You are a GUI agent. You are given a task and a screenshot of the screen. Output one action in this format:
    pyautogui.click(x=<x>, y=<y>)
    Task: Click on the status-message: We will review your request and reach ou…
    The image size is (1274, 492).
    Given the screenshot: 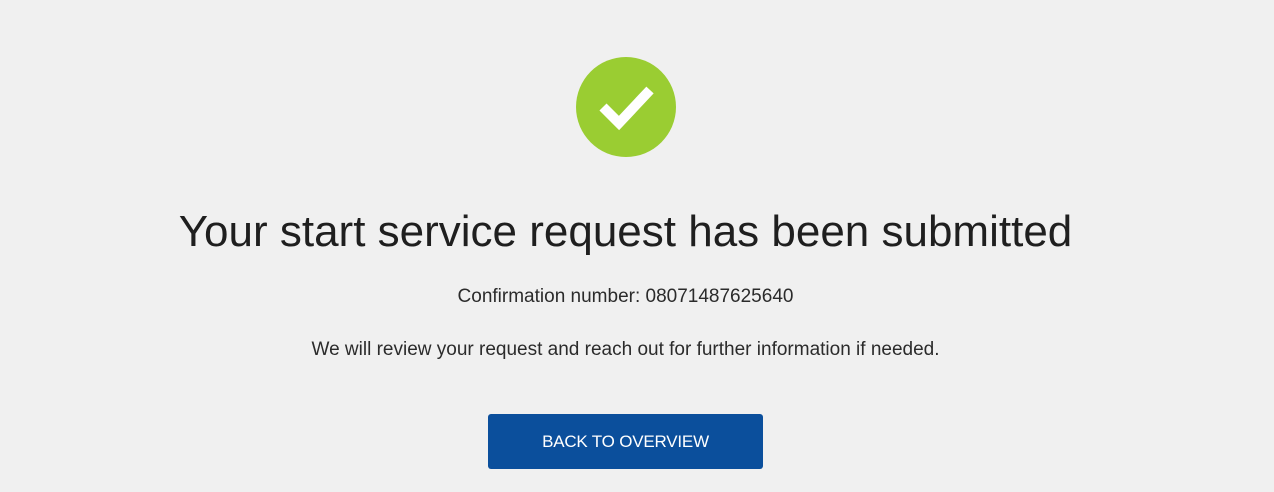 What is the action you would take?
    pyautogui.click(x=625, y=349)
    